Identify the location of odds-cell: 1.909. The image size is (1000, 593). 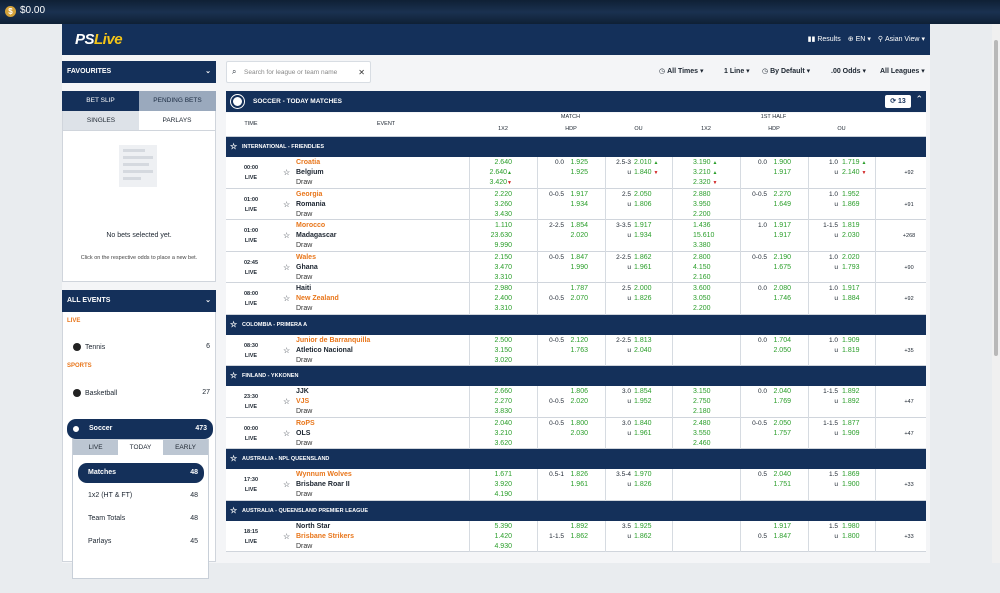
(858, 341).